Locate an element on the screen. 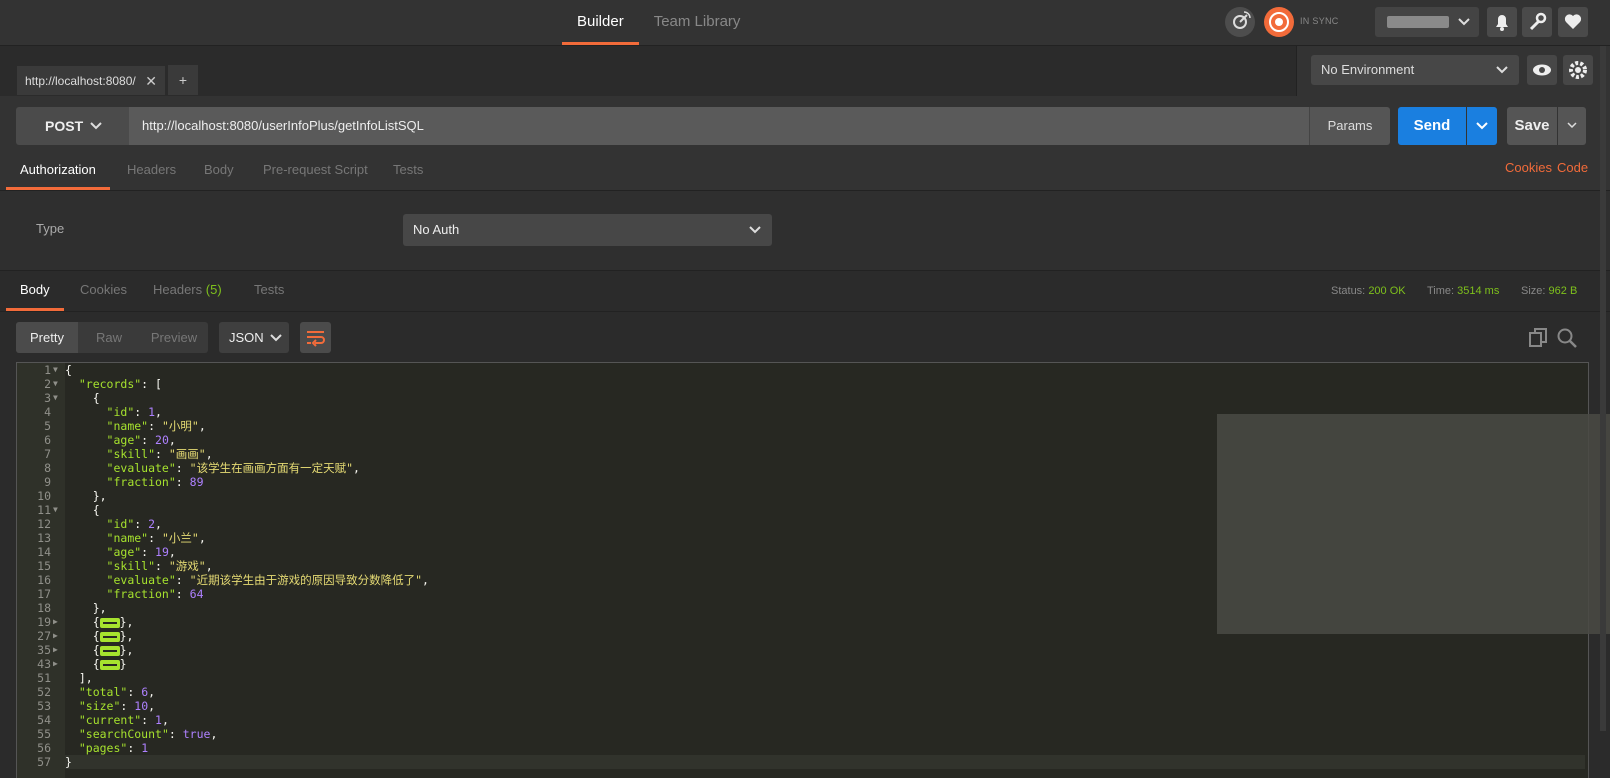  close-icon: ✕ is located at coordinates (151, 81).